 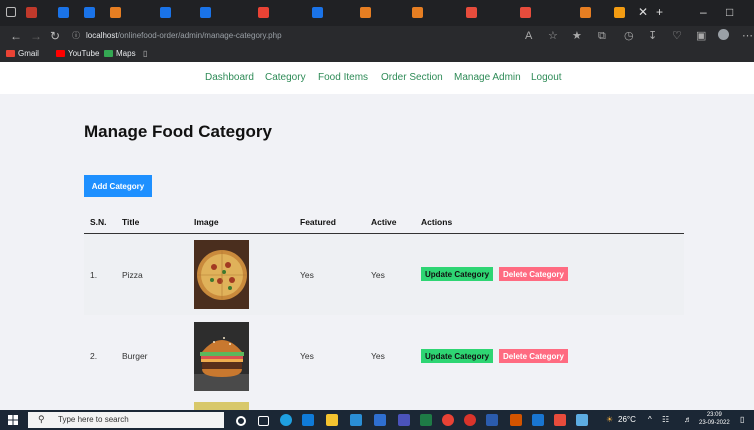 I want to click on more-menu-icon: ⋯, so click(x=747, y=36).